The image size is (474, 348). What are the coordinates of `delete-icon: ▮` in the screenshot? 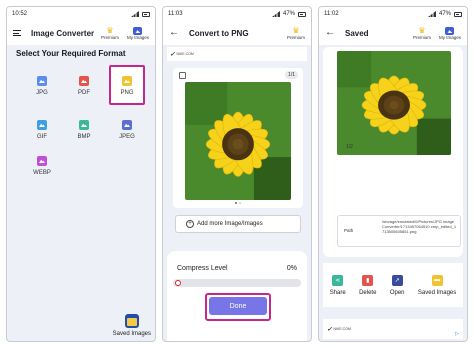 It's located at (368, 280).